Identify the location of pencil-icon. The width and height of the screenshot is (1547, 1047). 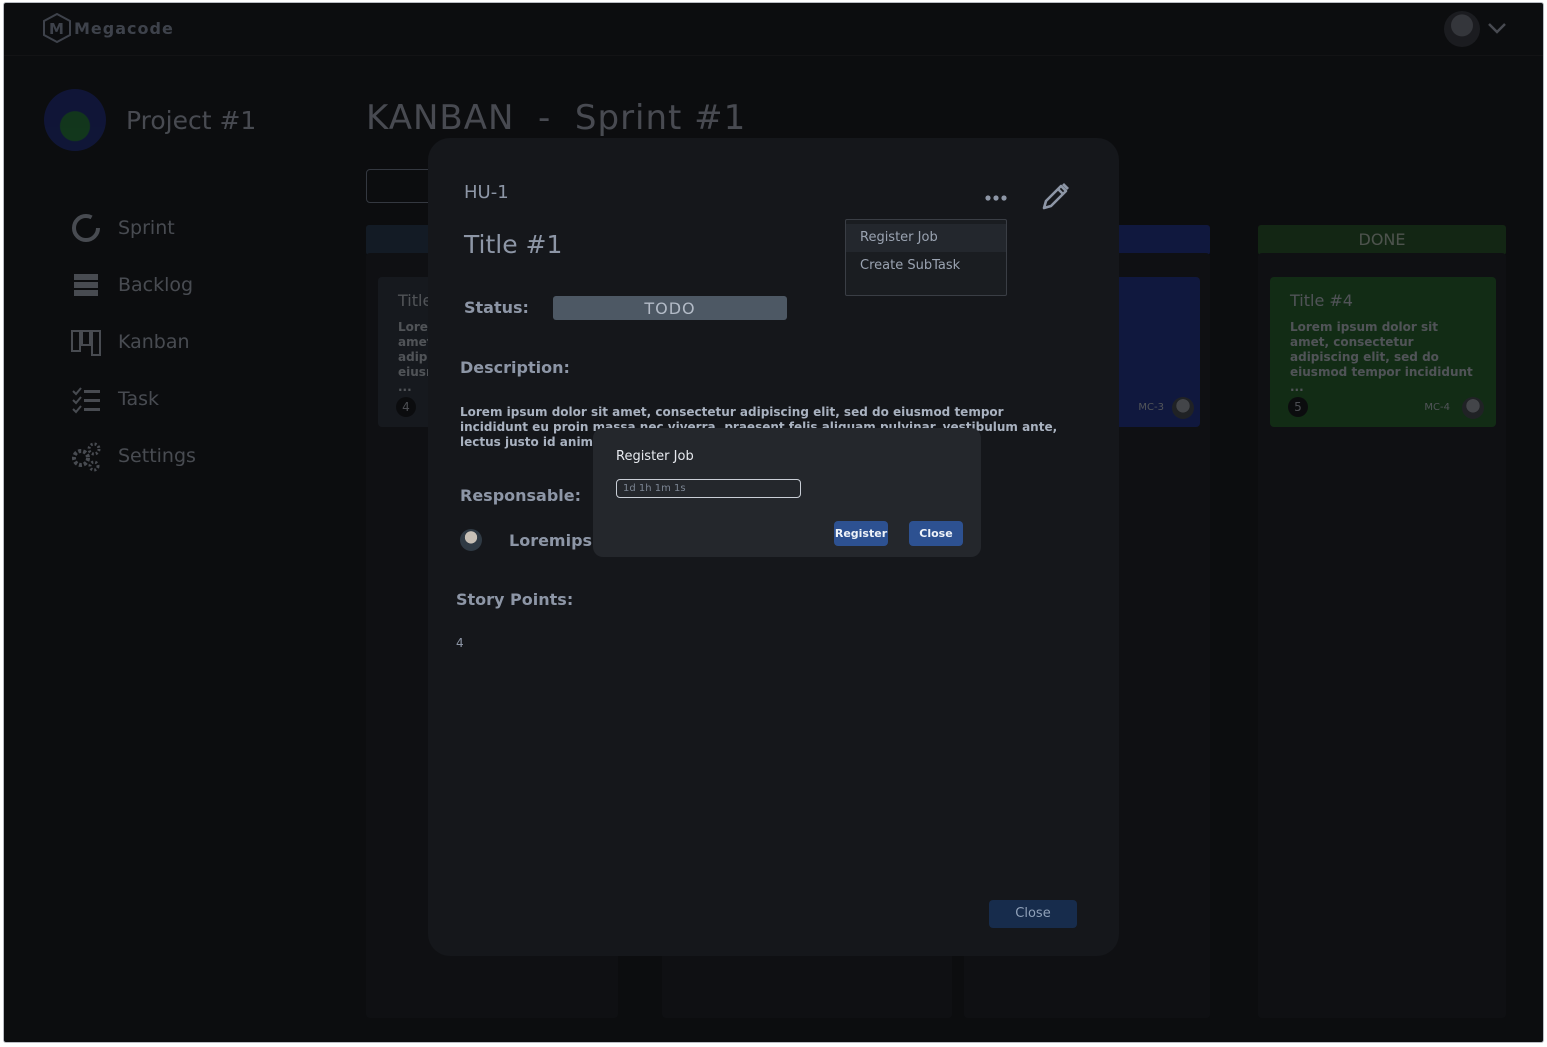
(1056, 196).